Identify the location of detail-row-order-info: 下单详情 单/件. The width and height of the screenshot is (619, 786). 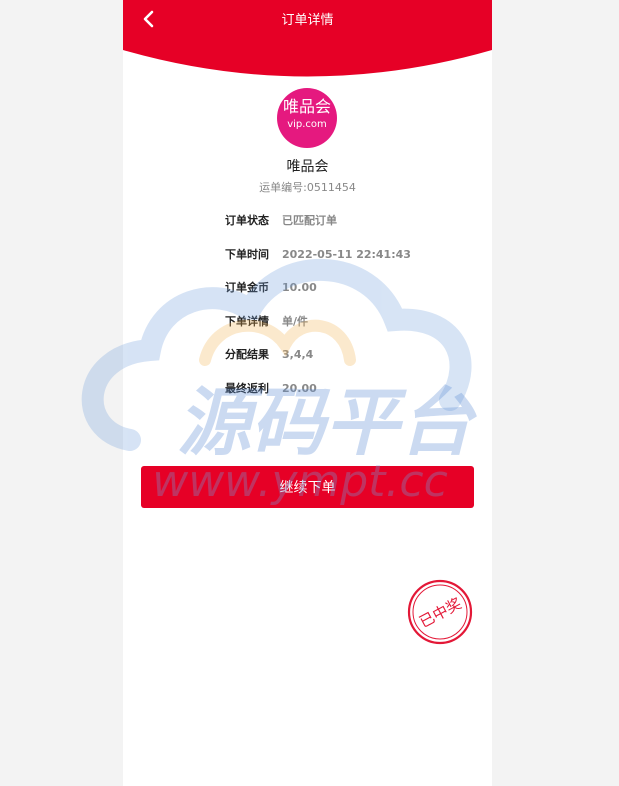
(307, 322).